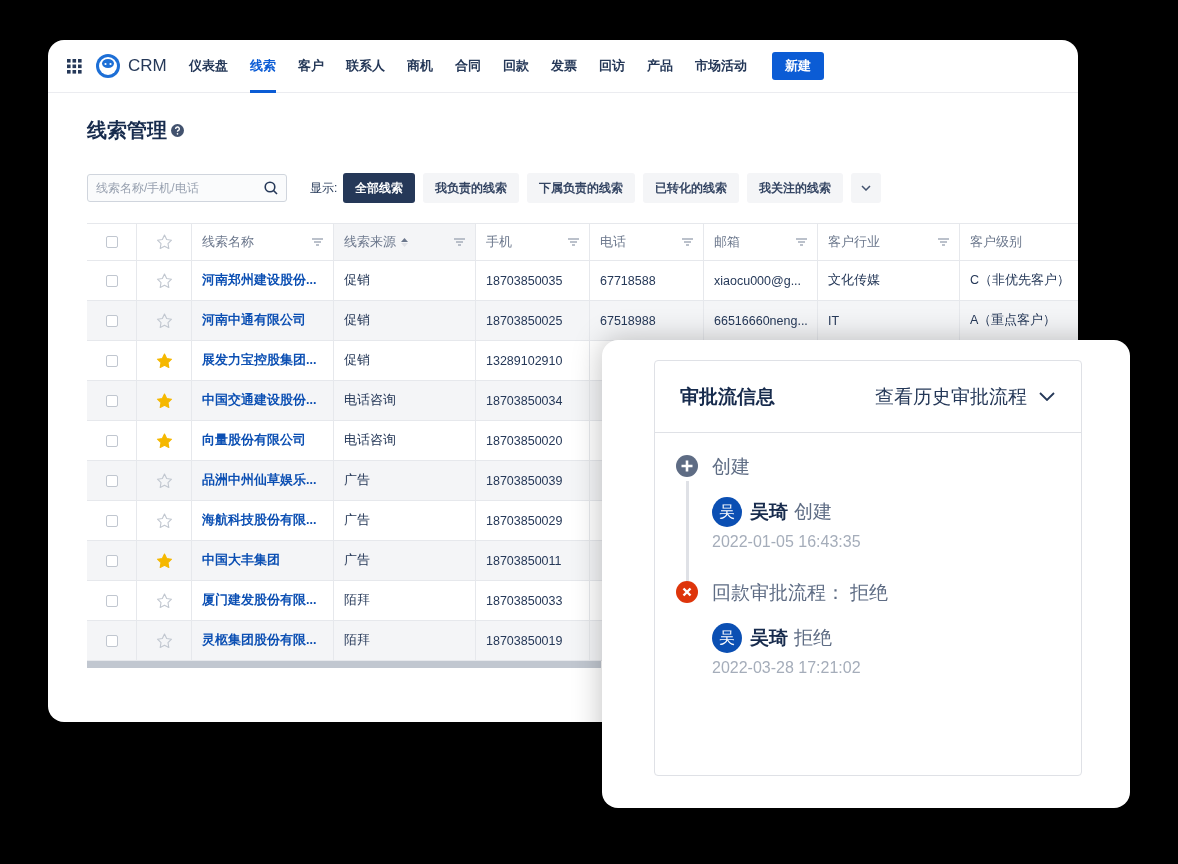 This screenshot has height=864, width=1178. I want to click on scrollbar, so click(344, 664).